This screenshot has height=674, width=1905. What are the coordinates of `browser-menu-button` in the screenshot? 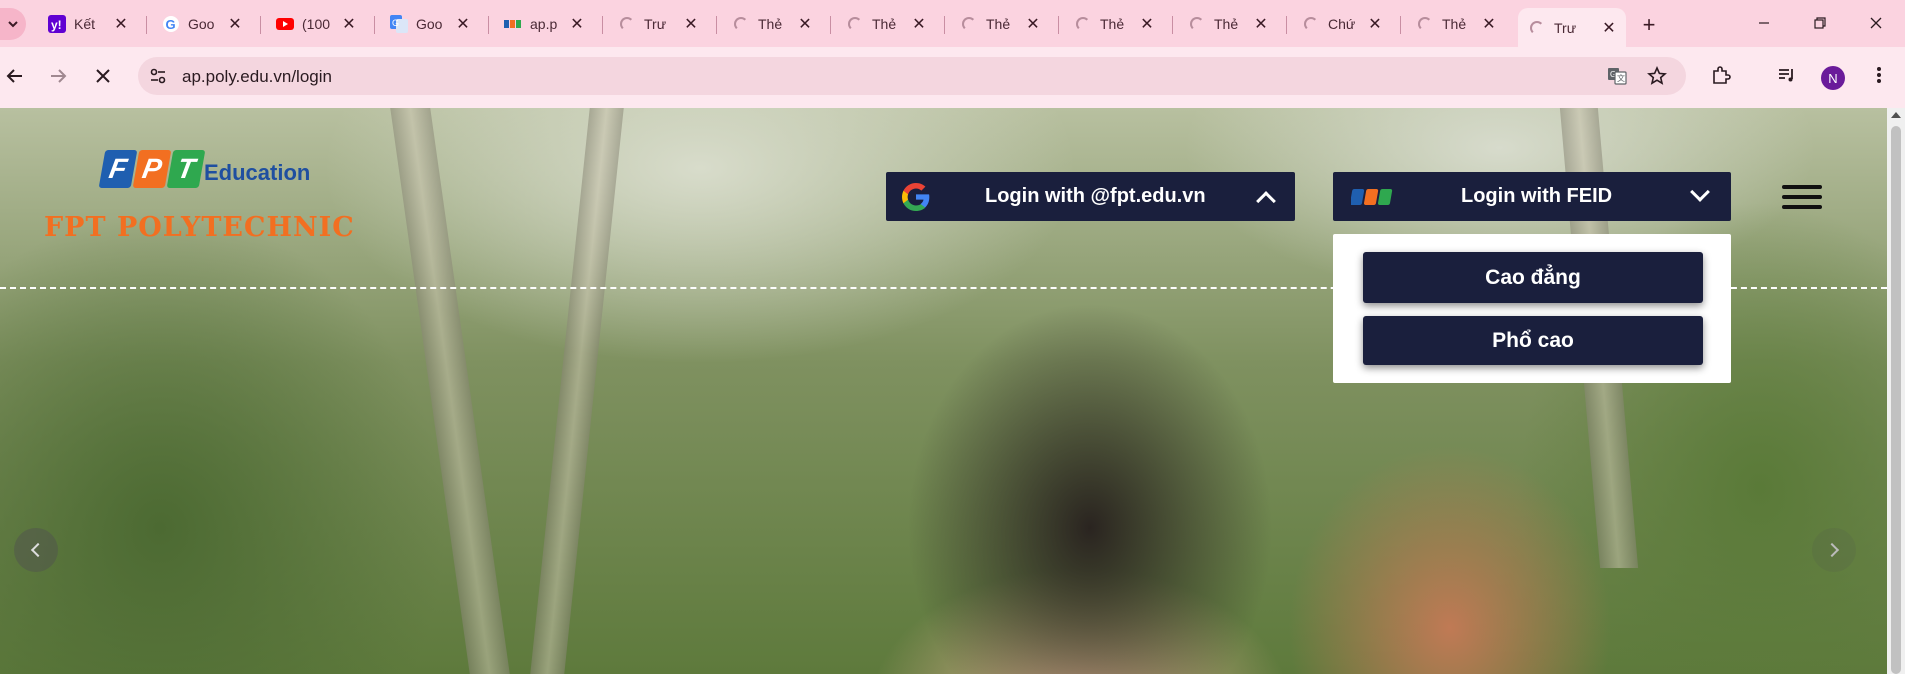 It's located at (1879, 75).